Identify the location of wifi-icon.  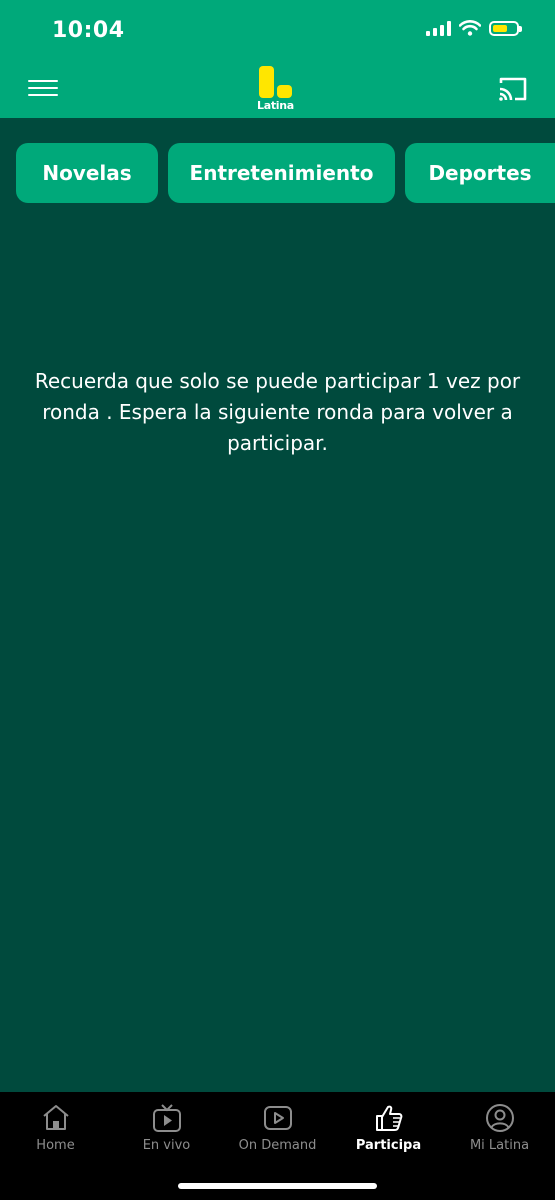
(470, 28).